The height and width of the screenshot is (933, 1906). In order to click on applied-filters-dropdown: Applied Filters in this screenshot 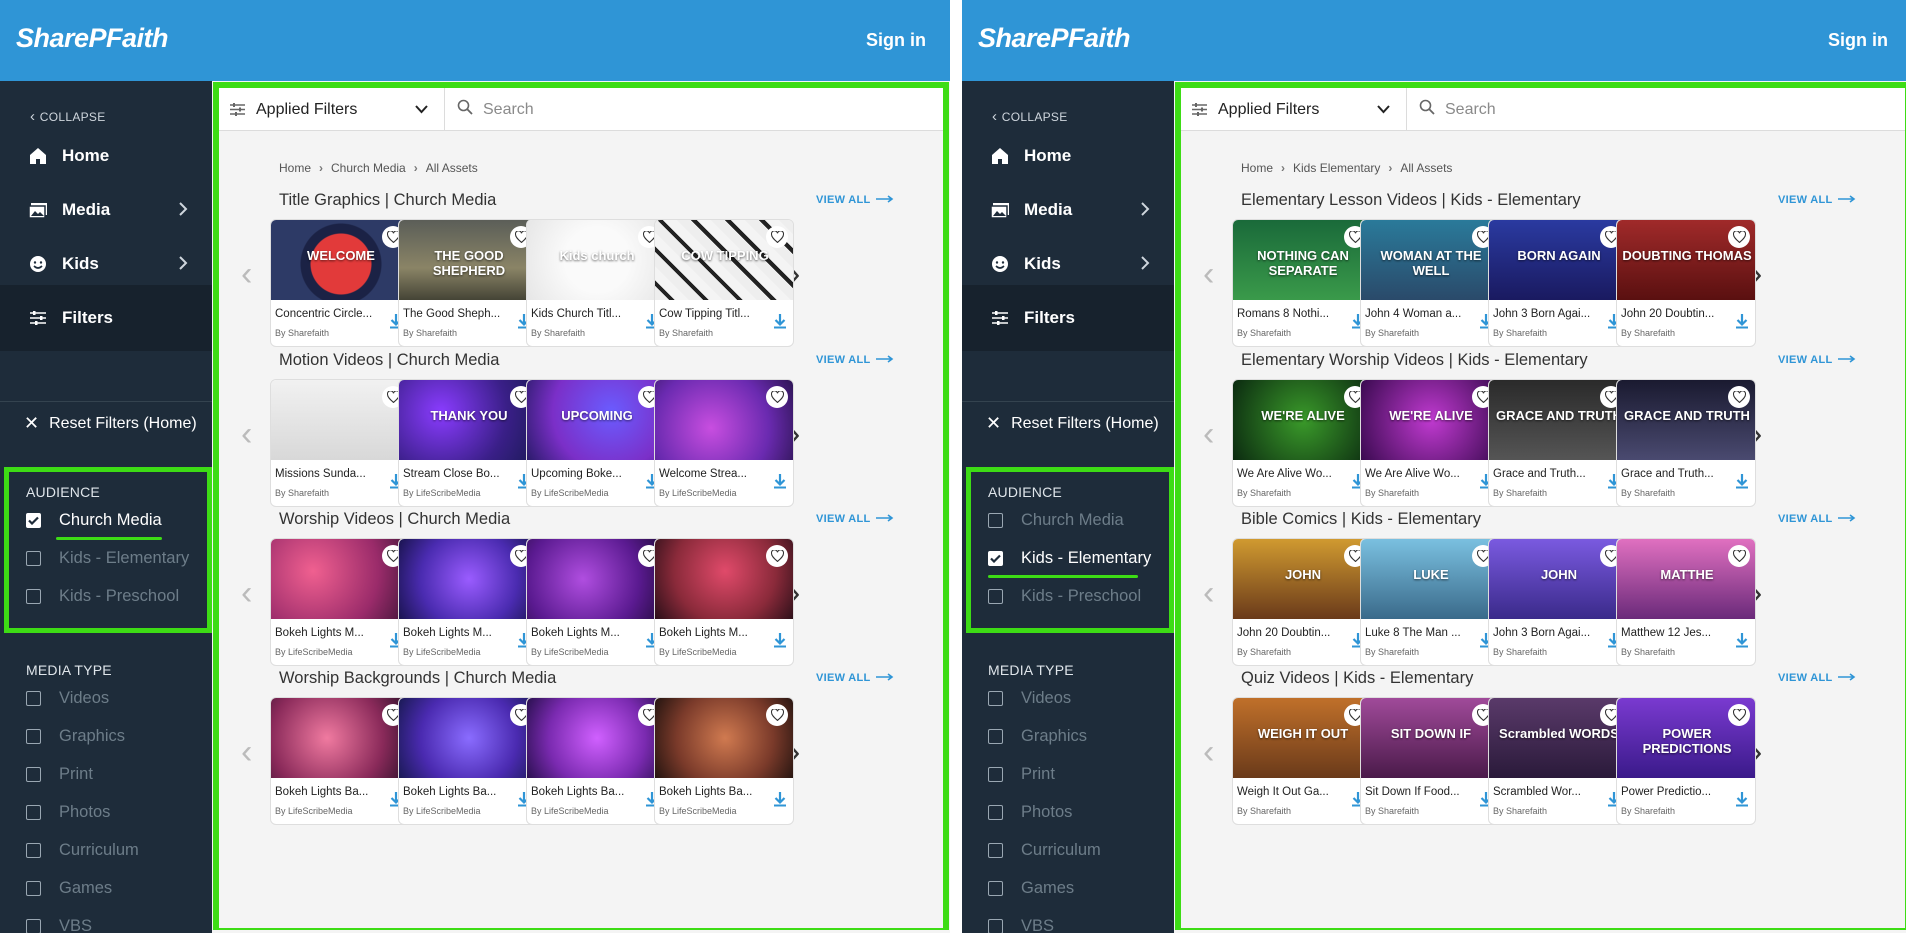, I will do `click(332, 109)`.